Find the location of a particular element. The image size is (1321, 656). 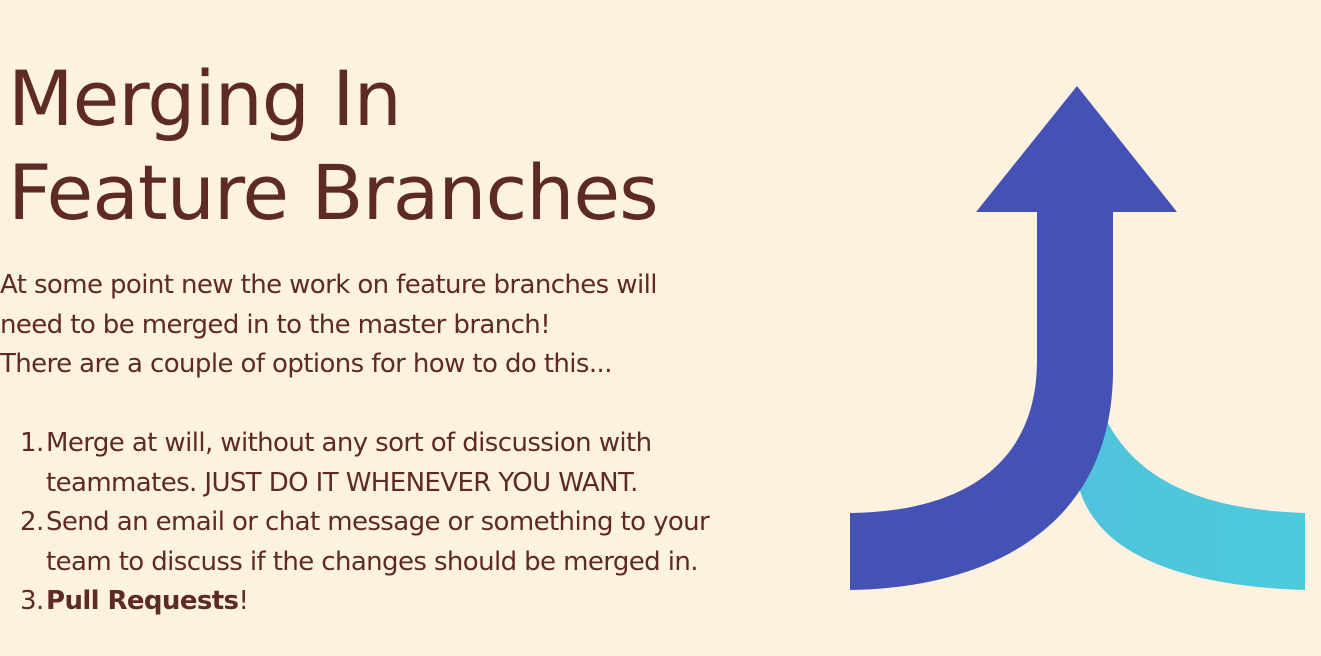

option-number-2: 2. is located at coordinates (32, 522).